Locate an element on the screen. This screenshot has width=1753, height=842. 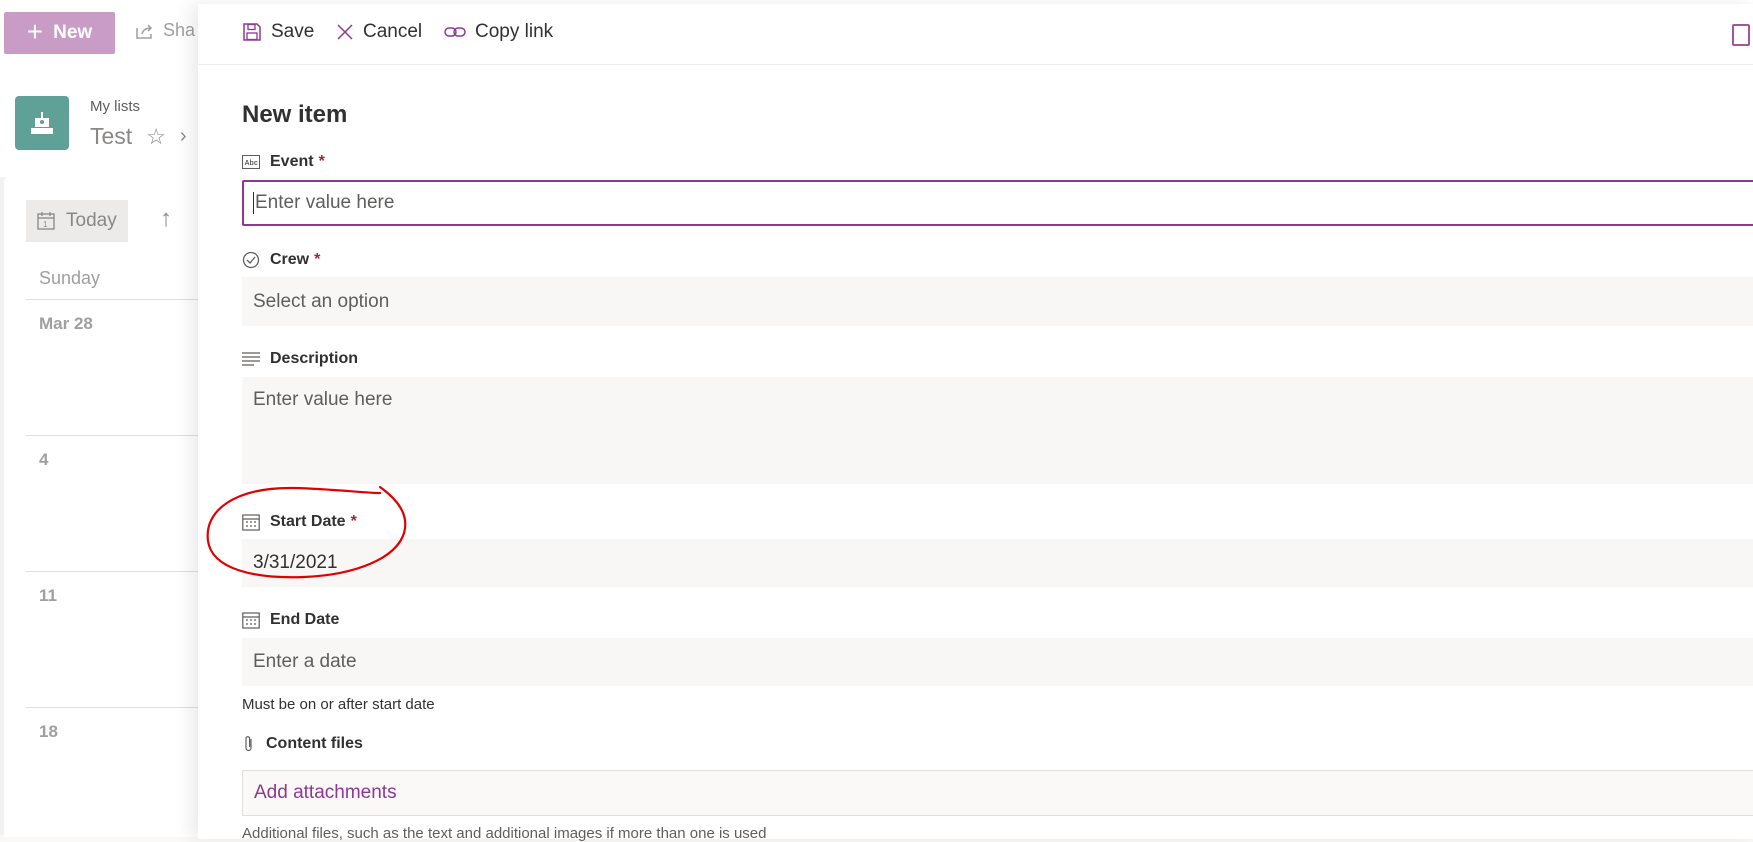
event-input: Enter value here is located at coordinates (997, 203).